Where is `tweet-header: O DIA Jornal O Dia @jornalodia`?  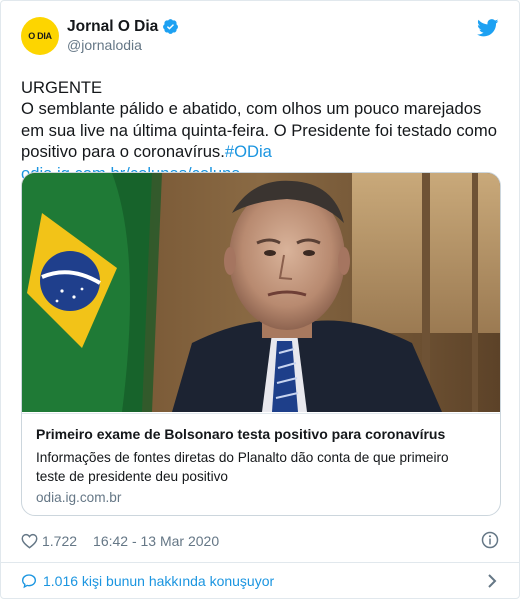 tweet-header: O DIA Jornal O Dia @jornalodia is located at coordinates (260, 37).